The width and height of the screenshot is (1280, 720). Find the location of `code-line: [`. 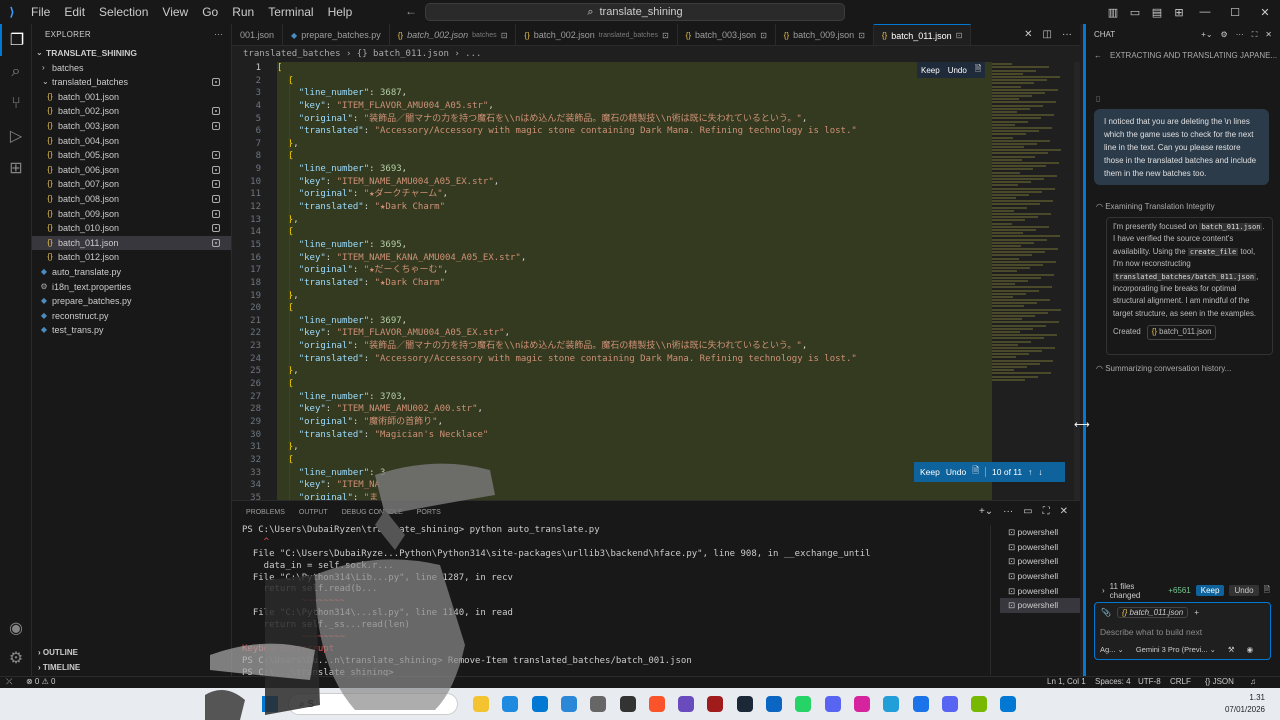

code-line: [ is located at coordinates (634, 68).